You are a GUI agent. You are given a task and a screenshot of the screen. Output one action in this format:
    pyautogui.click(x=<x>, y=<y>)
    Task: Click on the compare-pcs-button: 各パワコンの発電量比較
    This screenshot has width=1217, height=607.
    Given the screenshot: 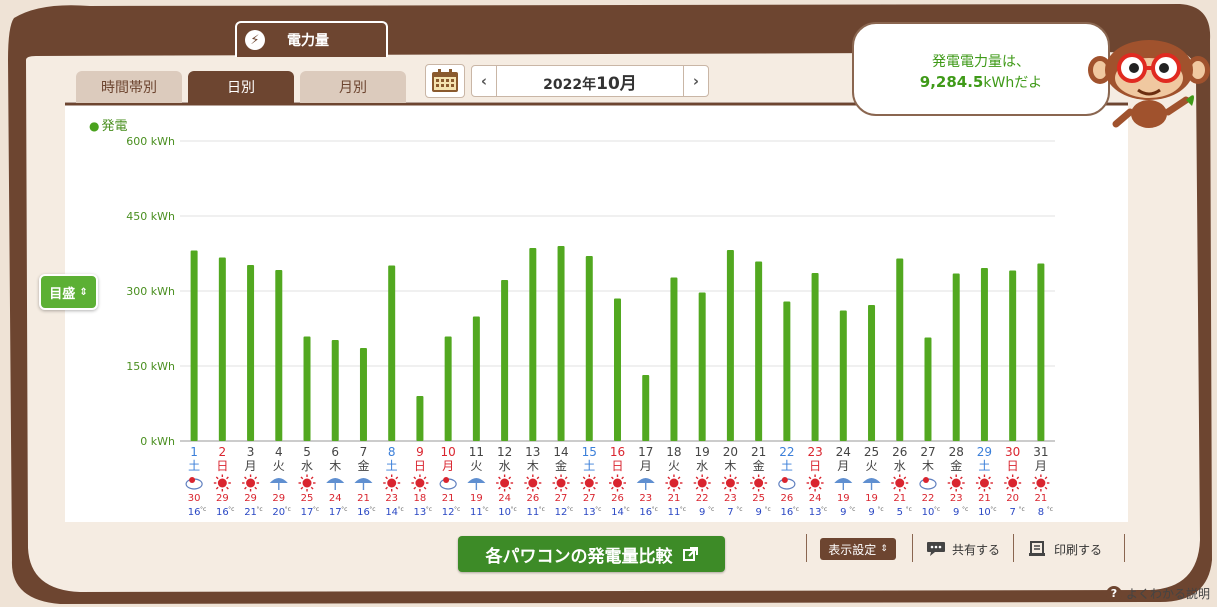 What is the action you would take?
    pyautogui.click(x=591, y=554)
    